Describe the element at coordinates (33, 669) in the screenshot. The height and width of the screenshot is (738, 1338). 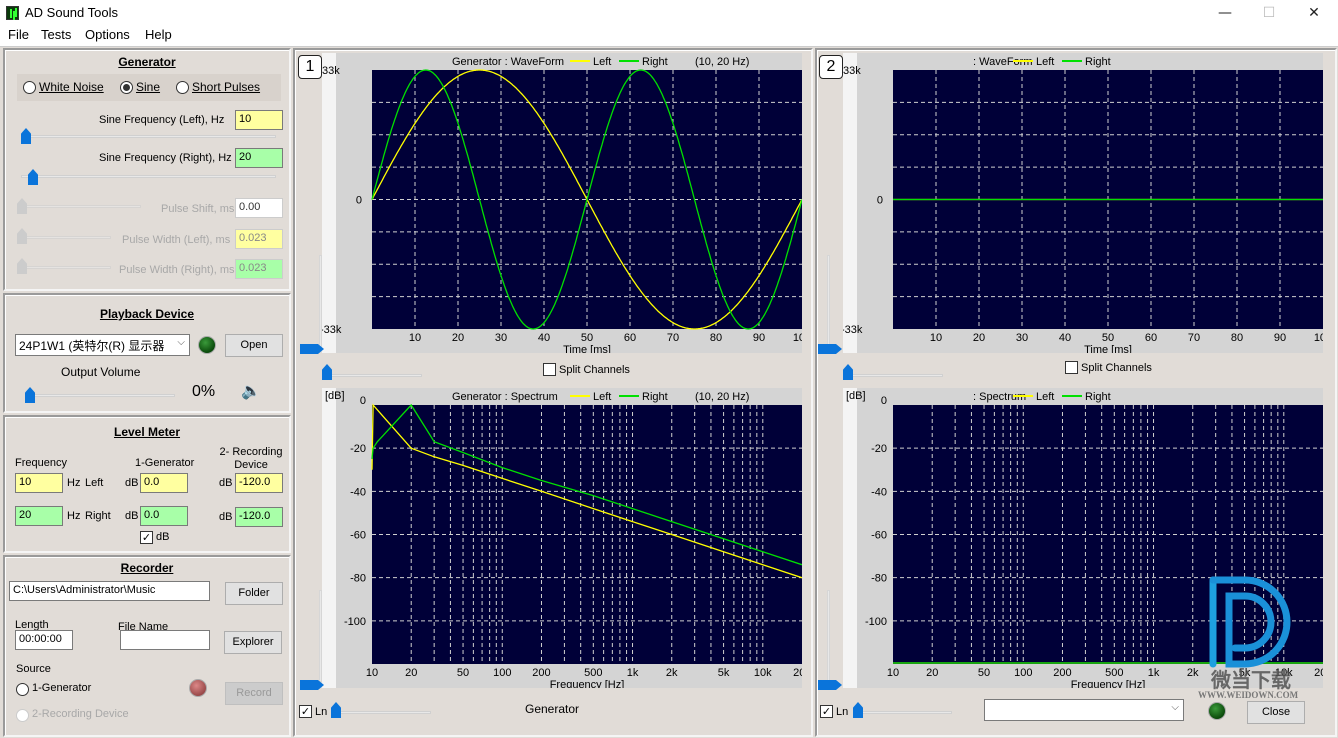
I see `source-label: Source` at that location.